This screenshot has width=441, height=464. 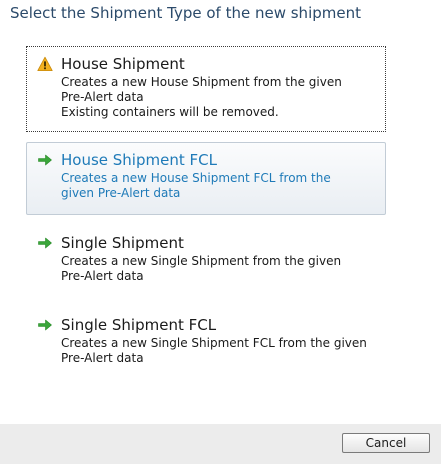 I want to click on option-title: Single Shipment FCL, so click(x=139, y=325).